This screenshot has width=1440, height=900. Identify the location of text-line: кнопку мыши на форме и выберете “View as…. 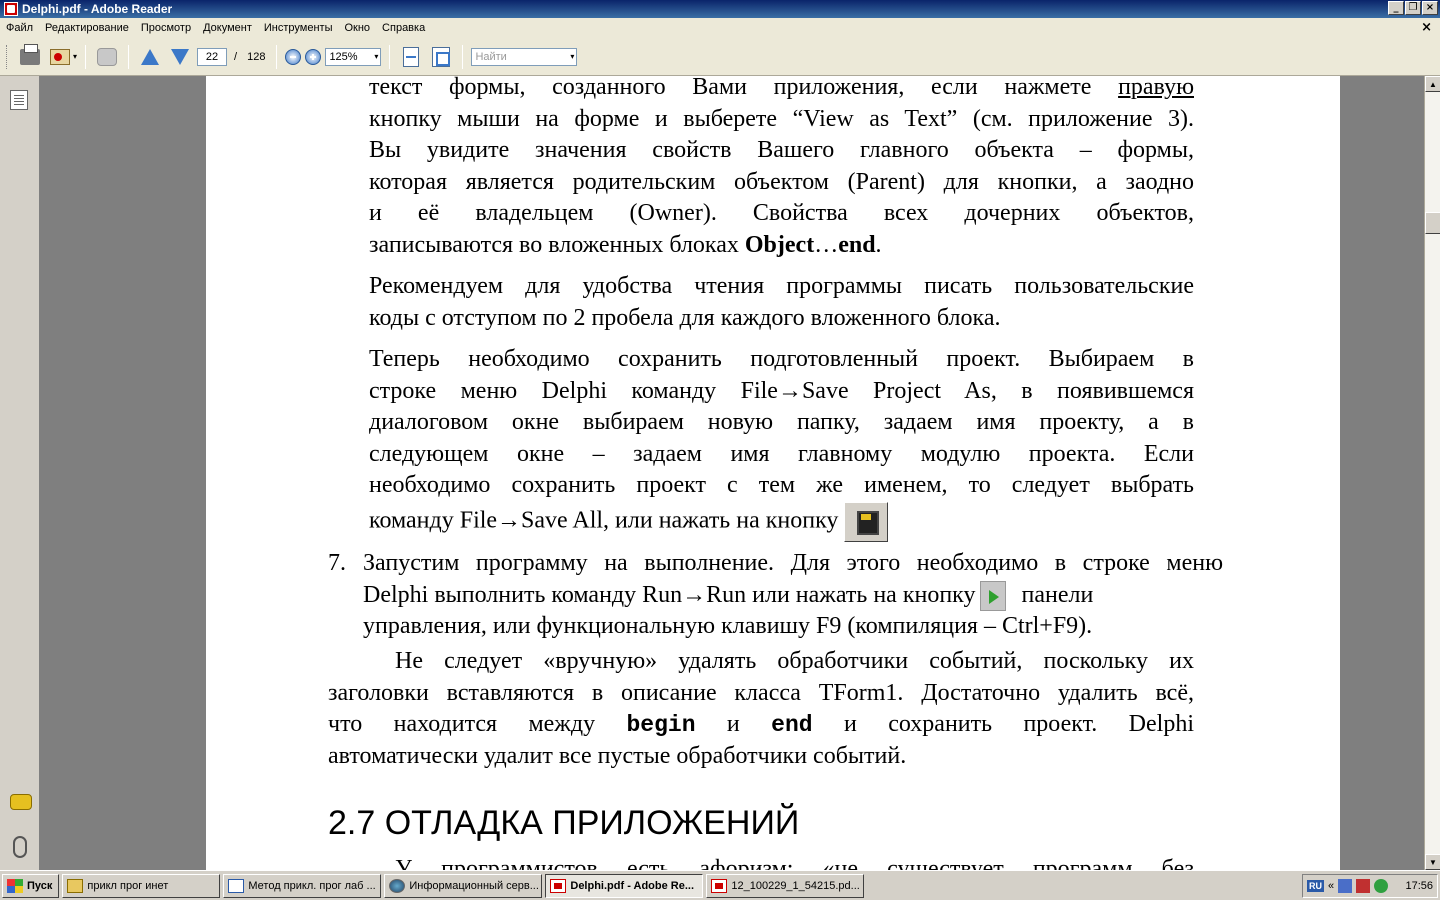
(781, 118).